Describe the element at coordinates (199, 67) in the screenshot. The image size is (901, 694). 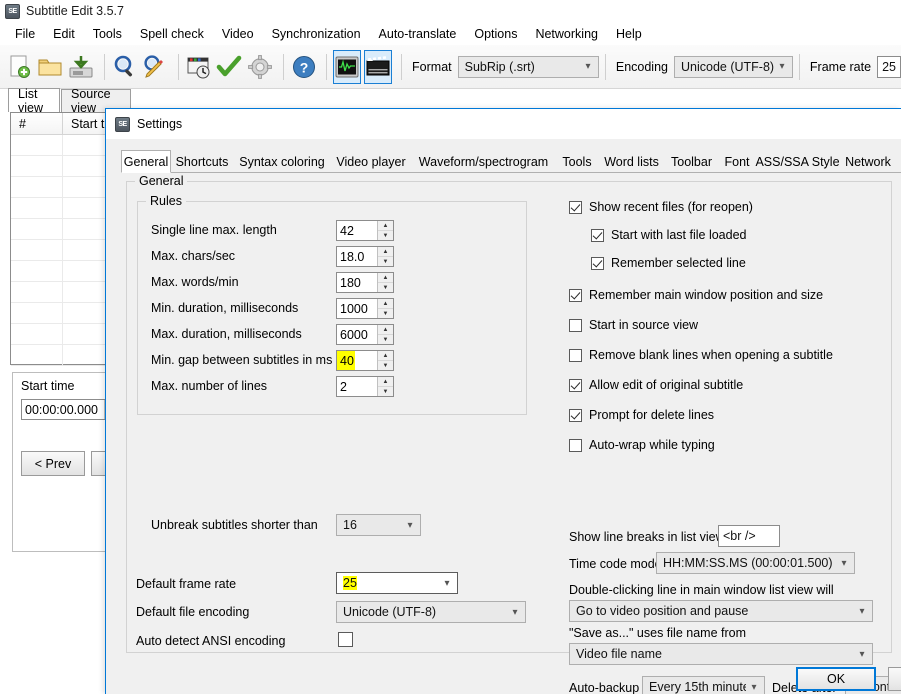
I see `fix-common-errors-icon` at that location.